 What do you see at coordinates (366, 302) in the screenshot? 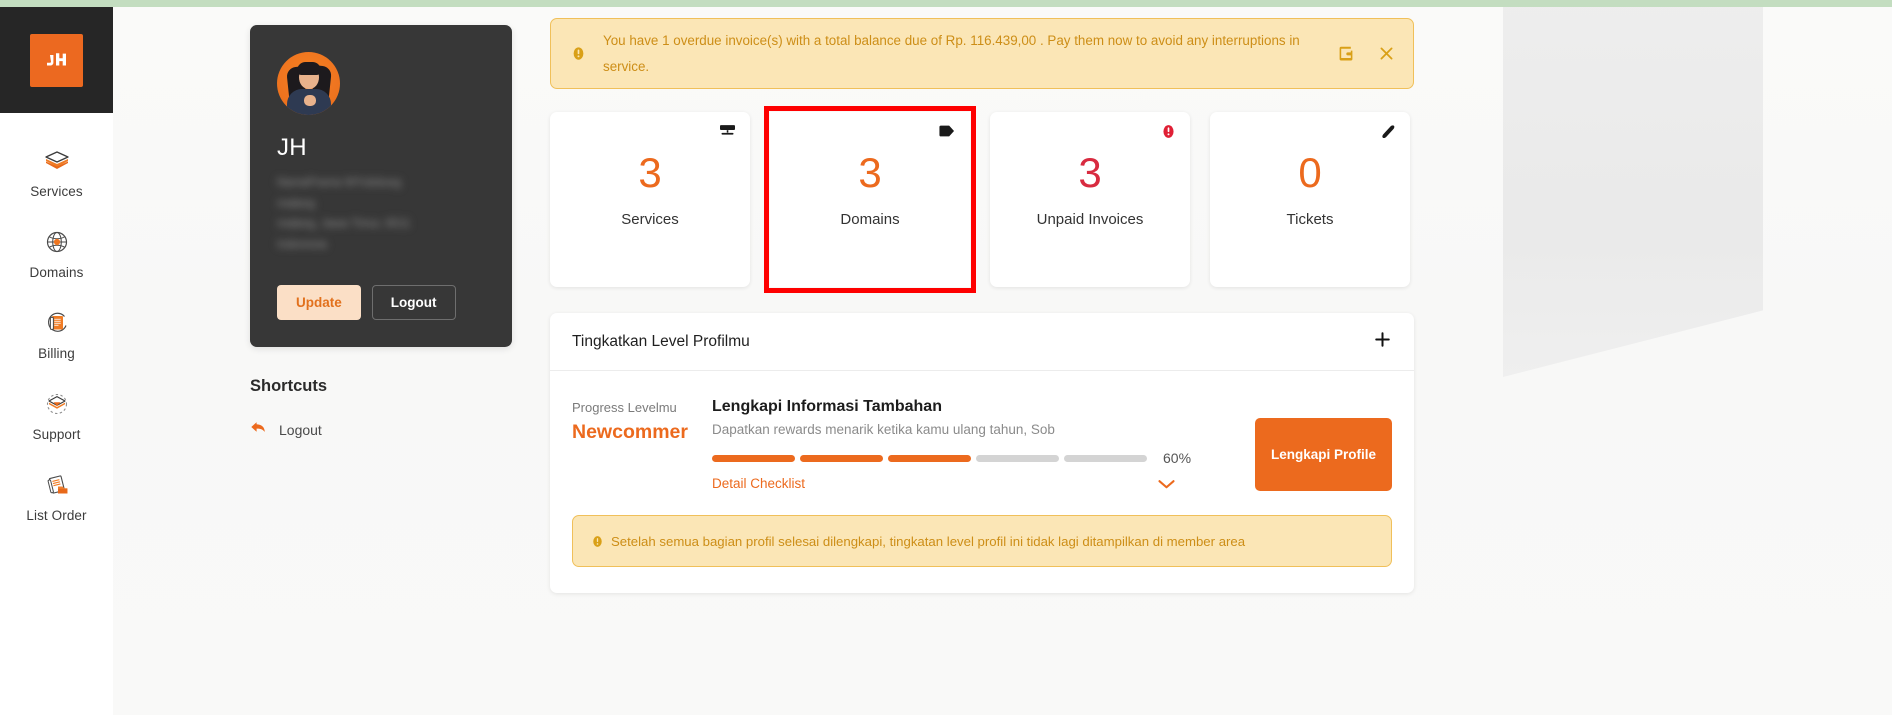
I see `profile-actions: Update Logout` at bounding box center [366, 302].